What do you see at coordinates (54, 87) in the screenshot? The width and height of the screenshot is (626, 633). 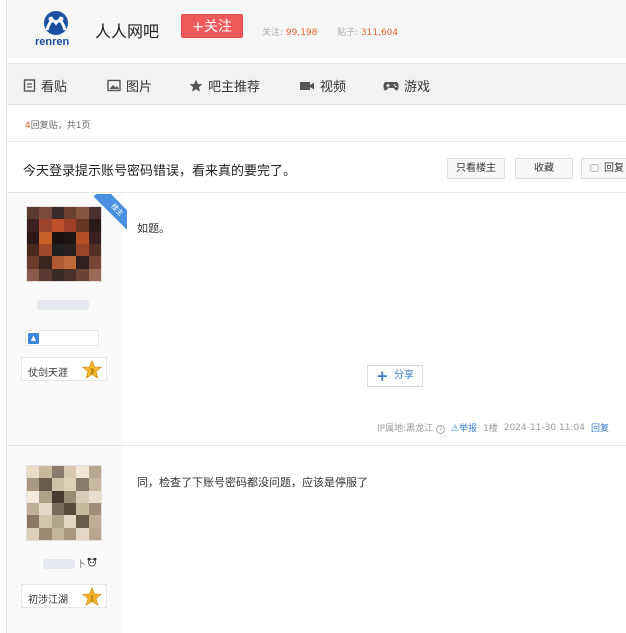 I see `nav-tab-label: 看贴` at bounding box center [54, 87].